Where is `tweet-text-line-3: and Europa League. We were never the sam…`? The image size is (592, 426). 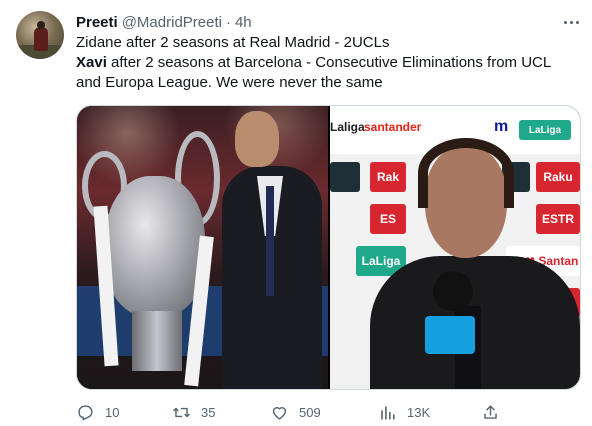 tweet-text-line-3: and Europa League. We were never the sam… is located at coordinates (229, 82).